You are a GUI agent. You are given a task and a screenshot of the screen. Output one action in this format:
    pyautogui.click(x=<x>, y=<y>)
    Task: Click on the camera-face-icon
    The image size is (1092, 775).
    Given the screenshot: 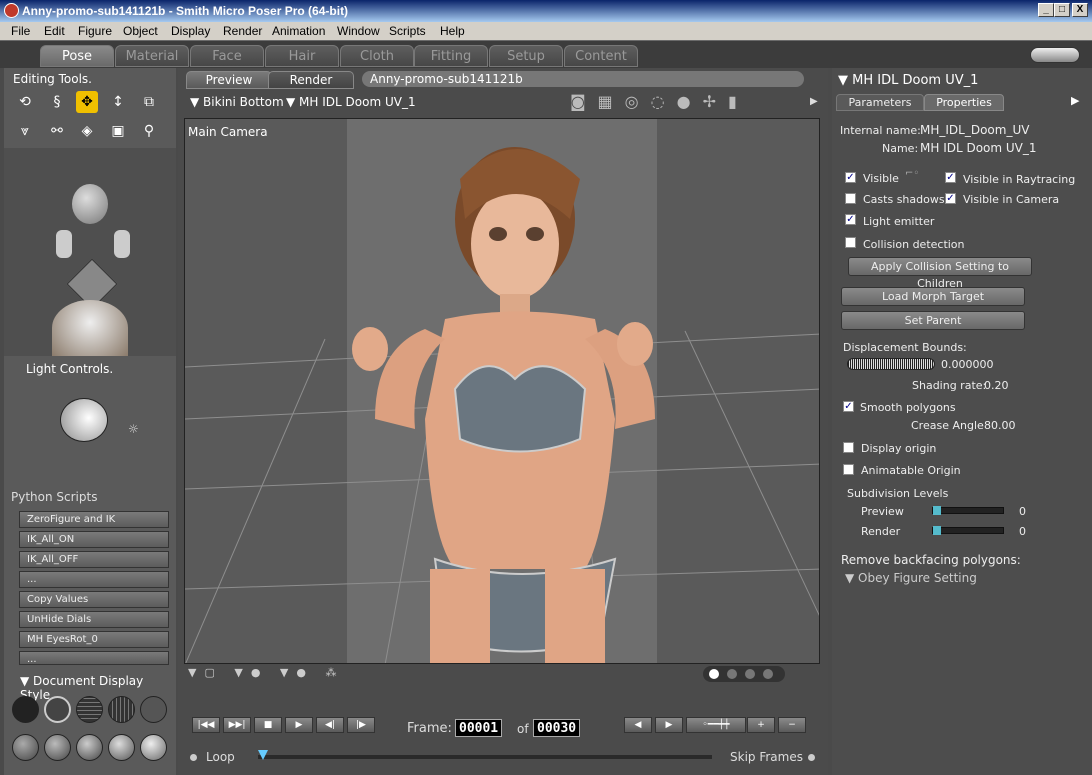 What is the action you would take?
    pyautogui.click(x=90, y=204)
    